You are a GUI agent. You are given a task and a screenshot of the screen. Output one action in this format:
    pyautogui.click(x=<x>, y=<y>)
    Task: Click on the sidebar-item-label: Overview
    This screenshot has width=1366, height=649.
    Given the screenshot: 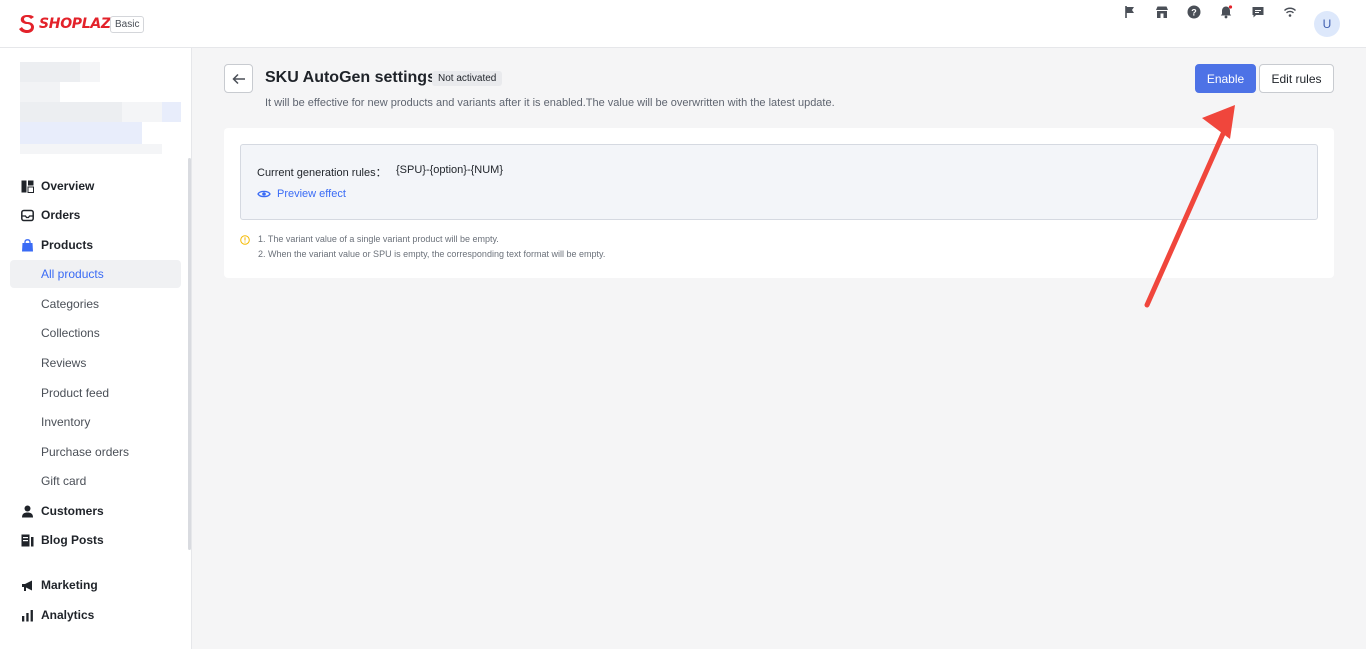 What is the action you would take?
    pyautogui.click(x=68, y=186)
    